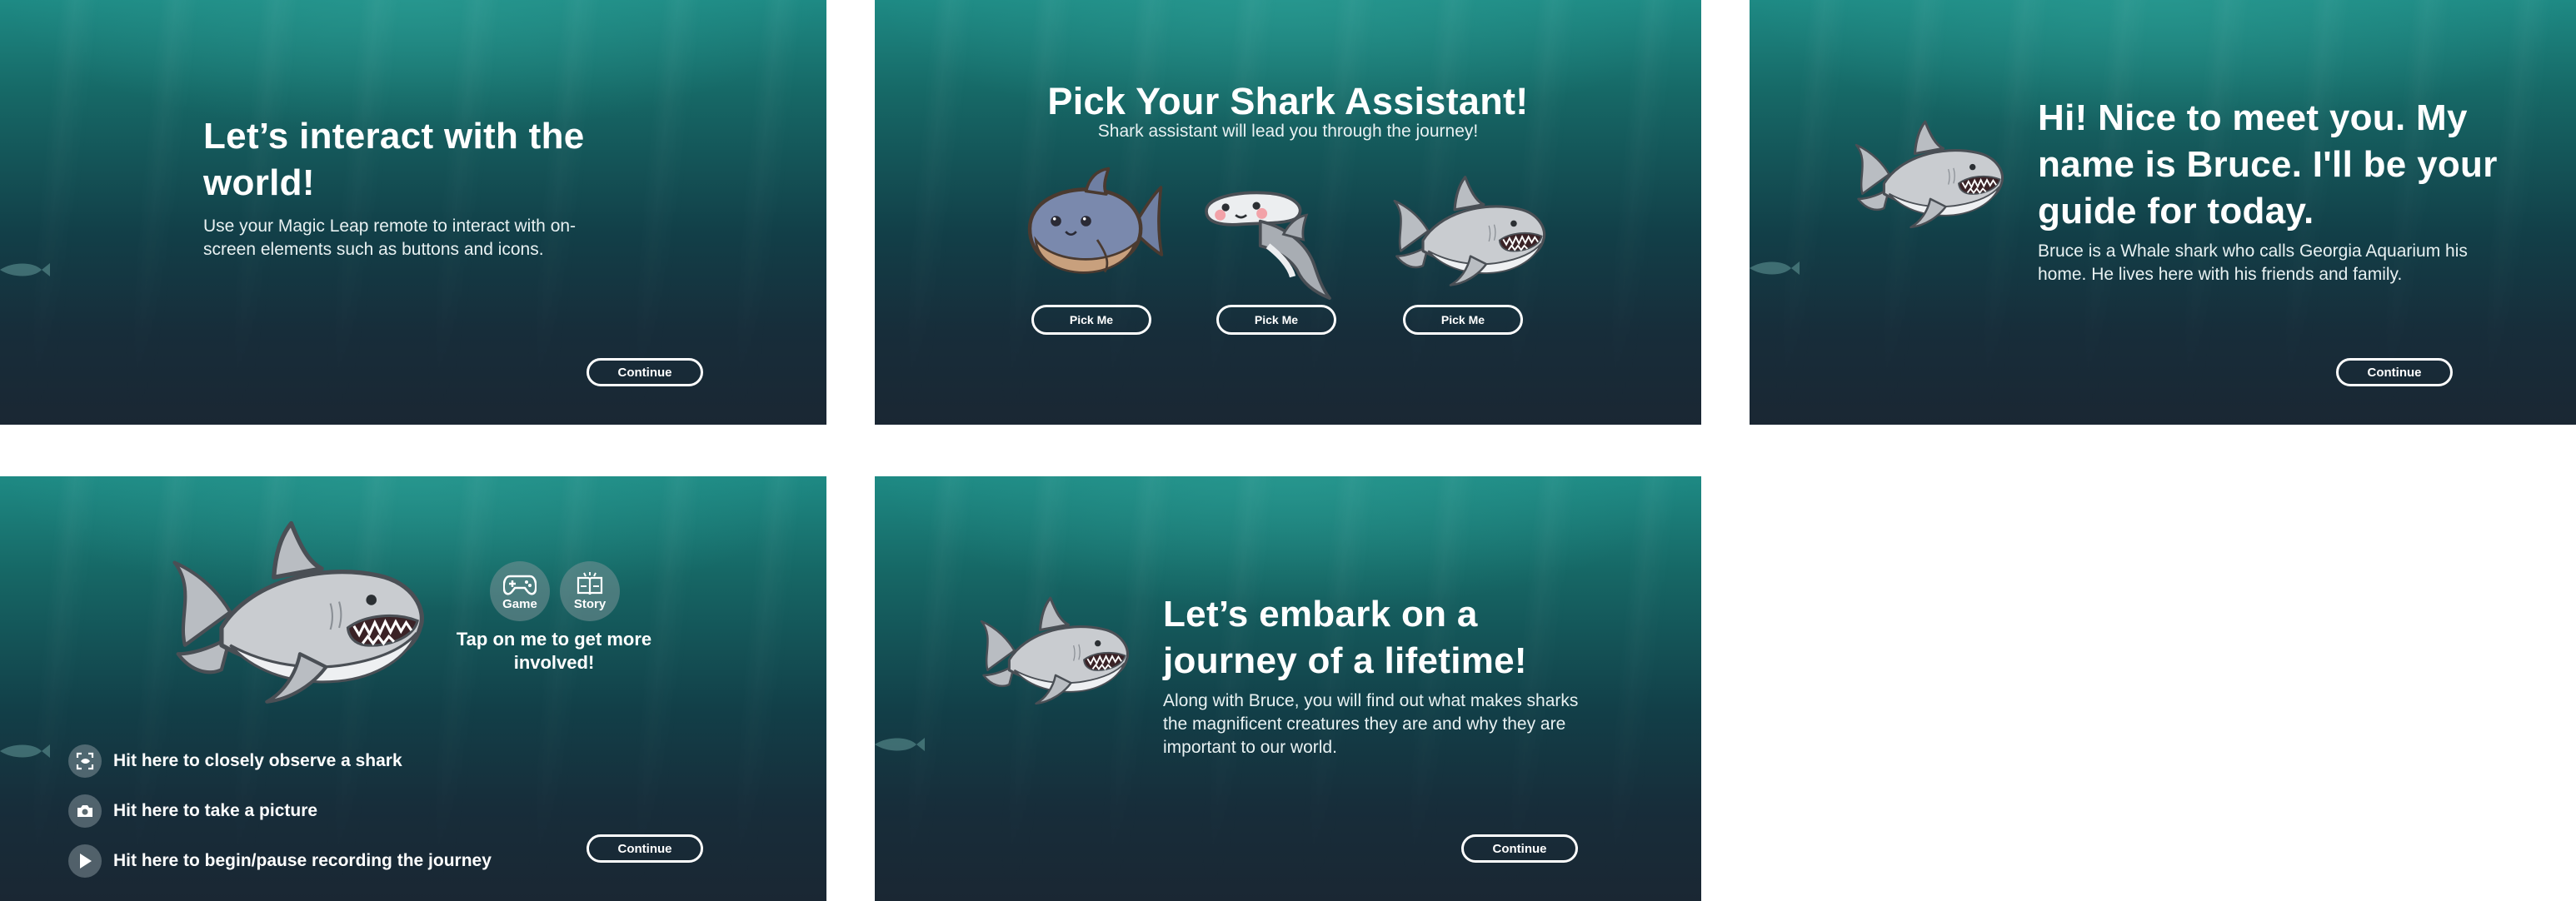  I want to click on pick-me-button-2: Pick Me, so click(1276, 320).